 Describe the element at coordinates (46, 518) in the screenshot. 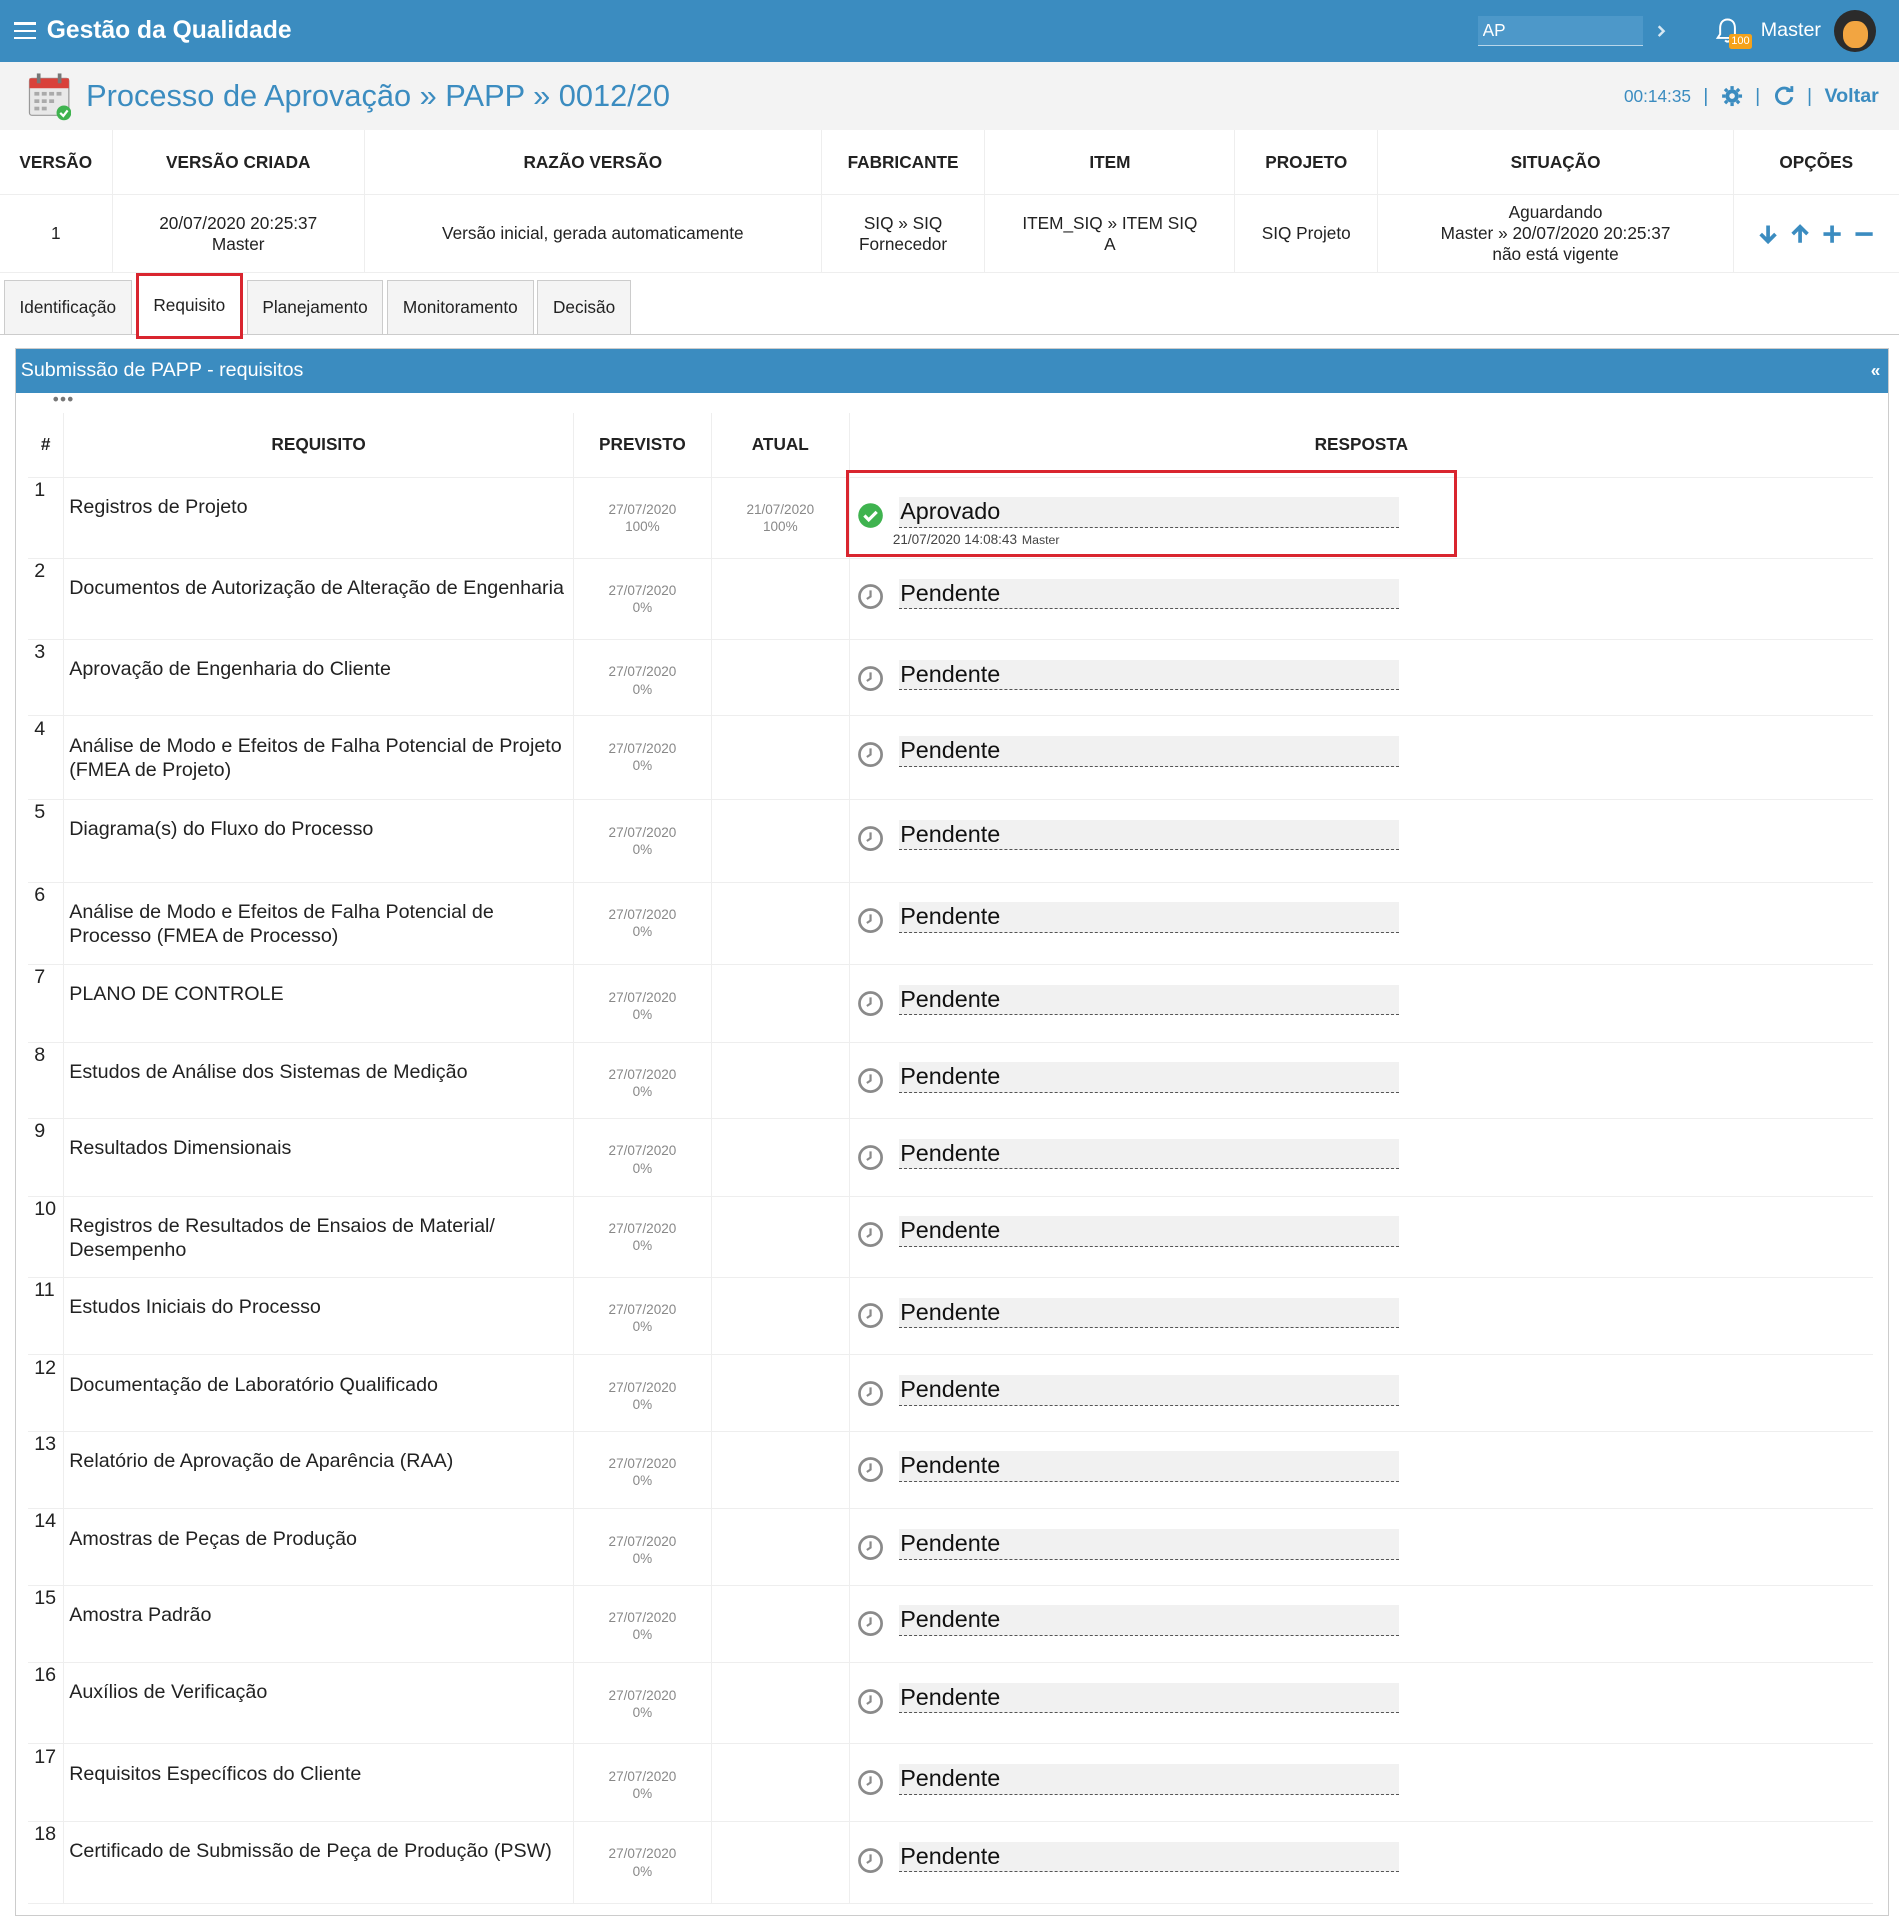

I see `row-number: 1` at that location.